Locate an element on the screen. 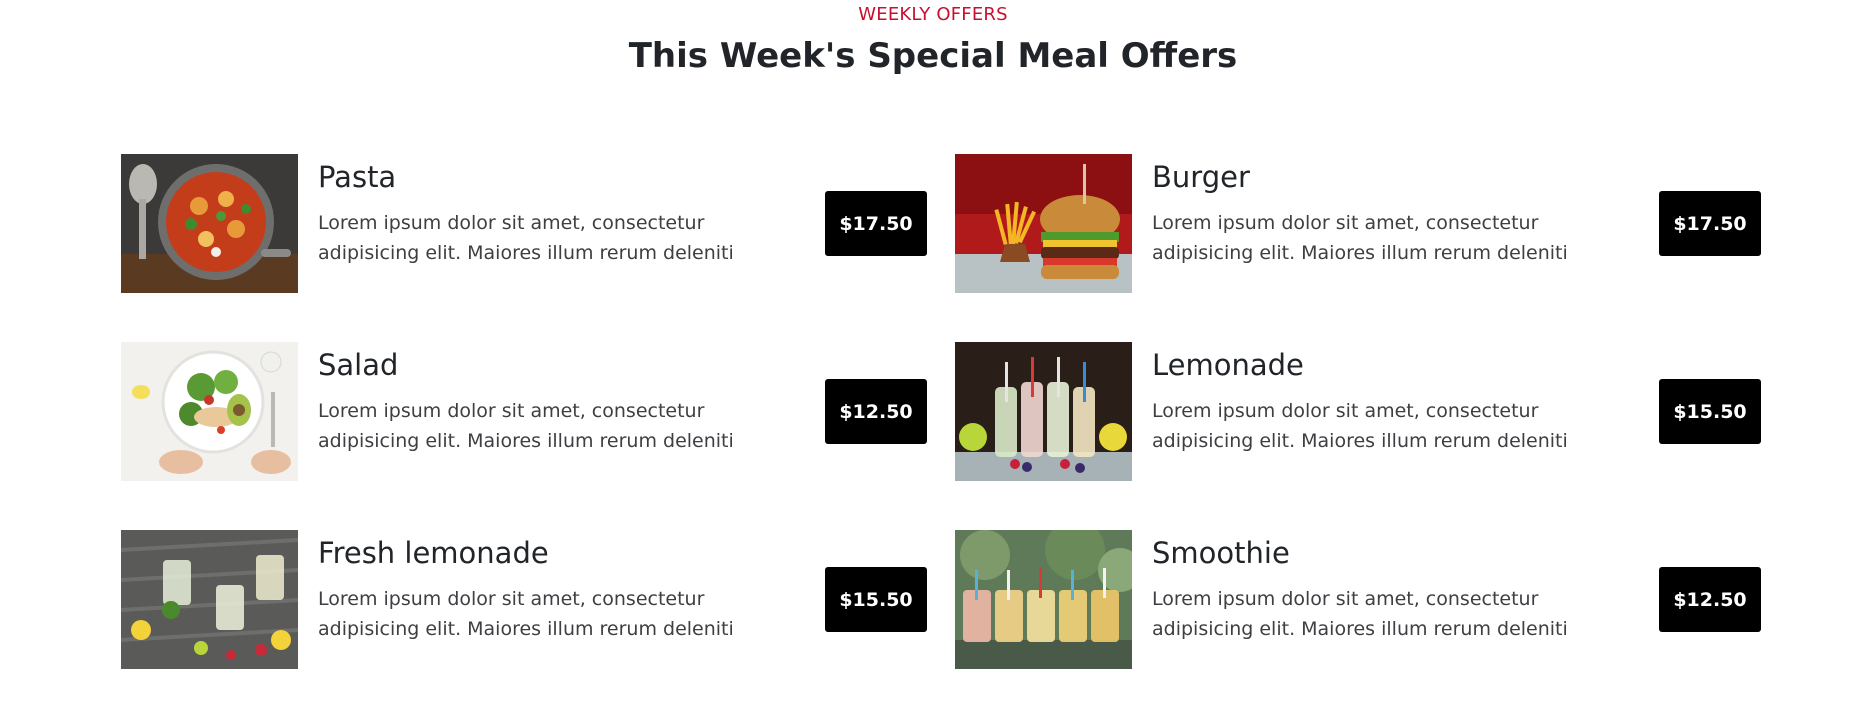  offer-name: Fresh lemonade is located at coordinates (433, 553).